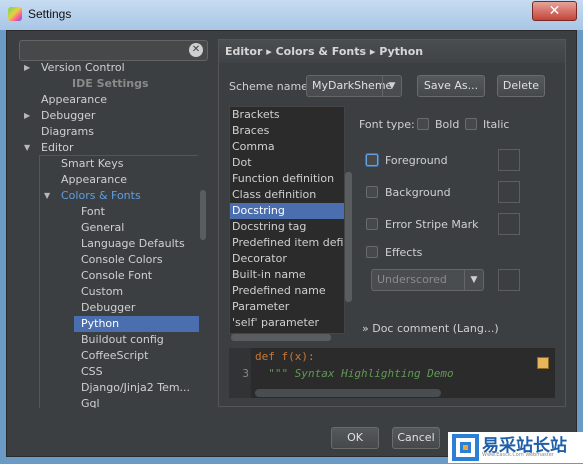 The image size is (583, 464). I want to click on scheme-select: MyDarkSheme ▼, so click(354, 86).